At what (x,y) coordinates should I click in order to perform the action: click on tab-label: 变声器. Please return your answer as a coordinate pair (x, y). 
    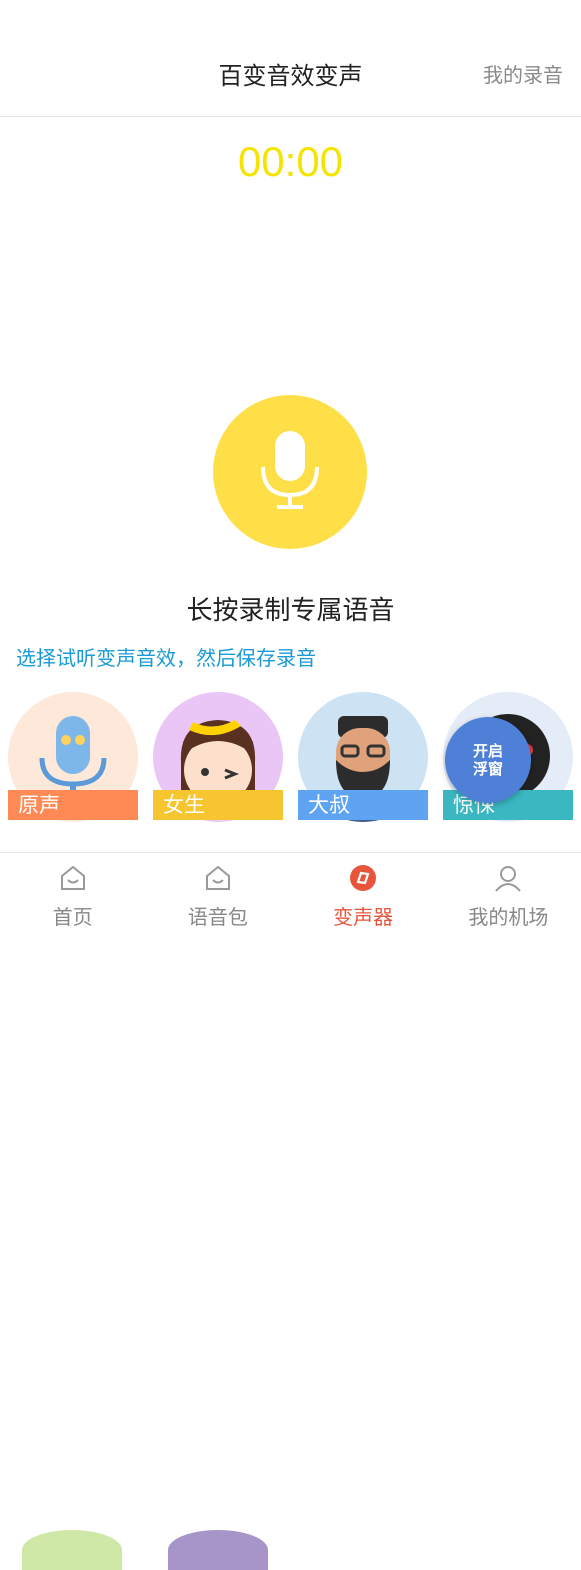
    Looking at the image, I should click on (363, 917).